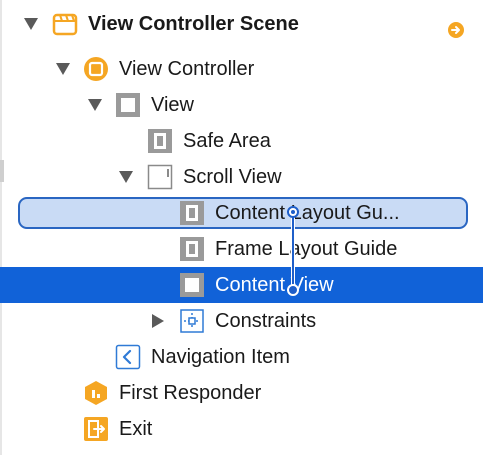 This screenshot has width=483, height=455. I want to click on constraints-icon, so click(192, 321).